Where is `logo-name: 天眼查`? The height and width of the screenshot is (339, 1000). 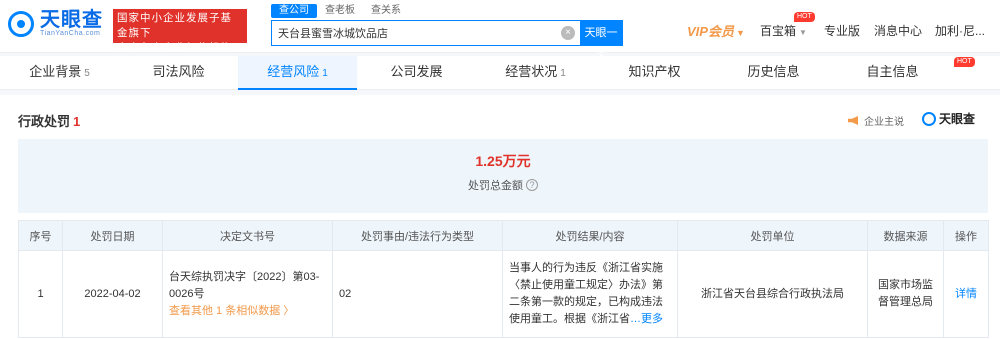
logo-name: 天眼查 is located at coordinates (71, 20).